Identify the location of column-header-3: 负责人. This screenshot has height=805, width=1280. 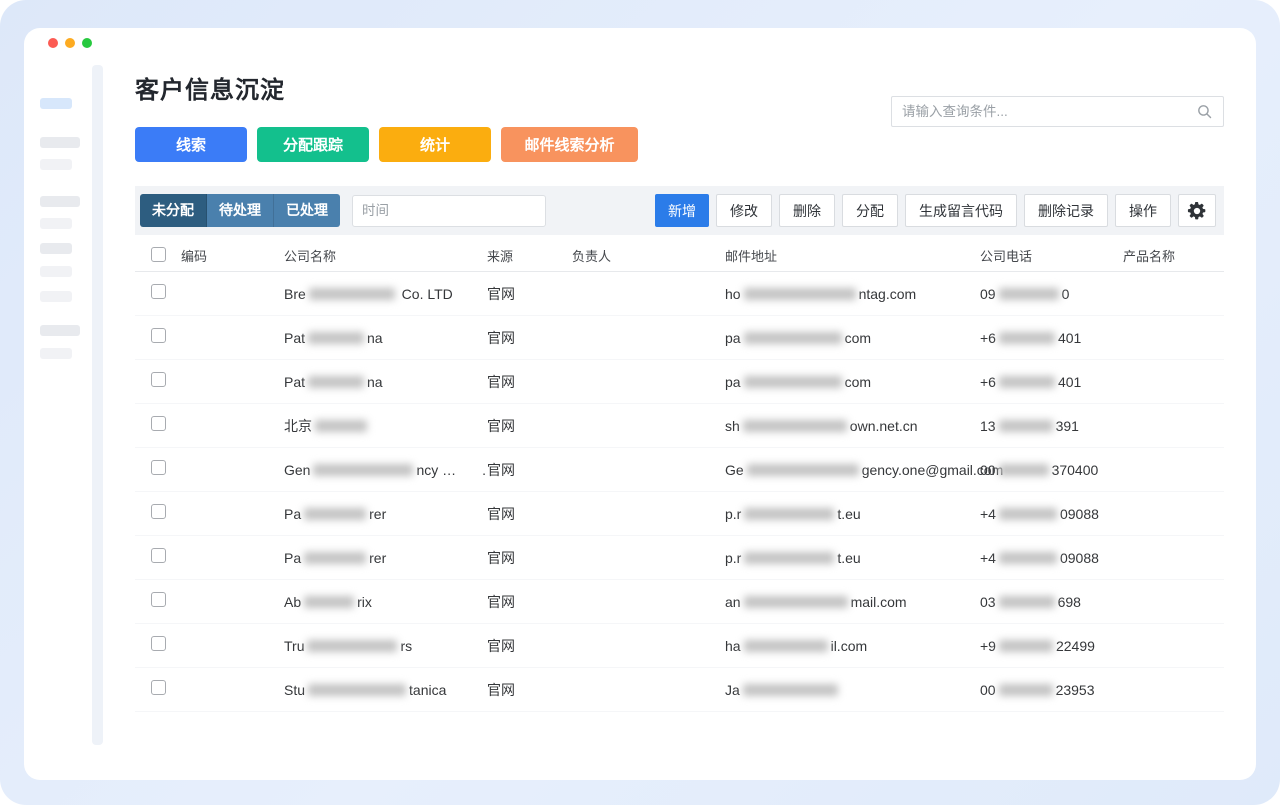
(592, 256).